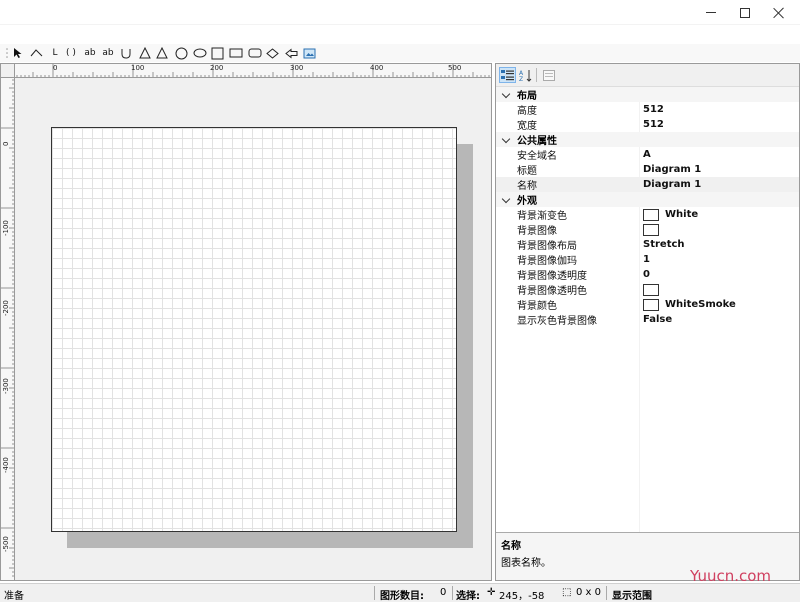  What do you see at coordinates (647, 94) in the screenshot?
I see `category-layout: 布局` at bounding box center [647, 94].